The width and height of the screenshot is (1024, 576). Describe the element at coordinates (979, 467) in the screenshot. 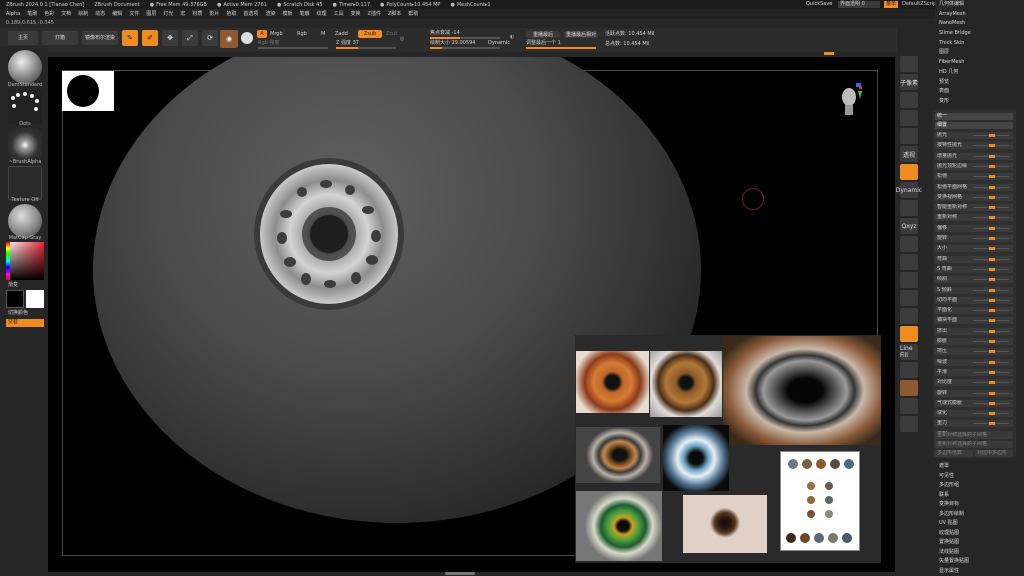

I see `lower-menu-item: 遮罩` at that location.